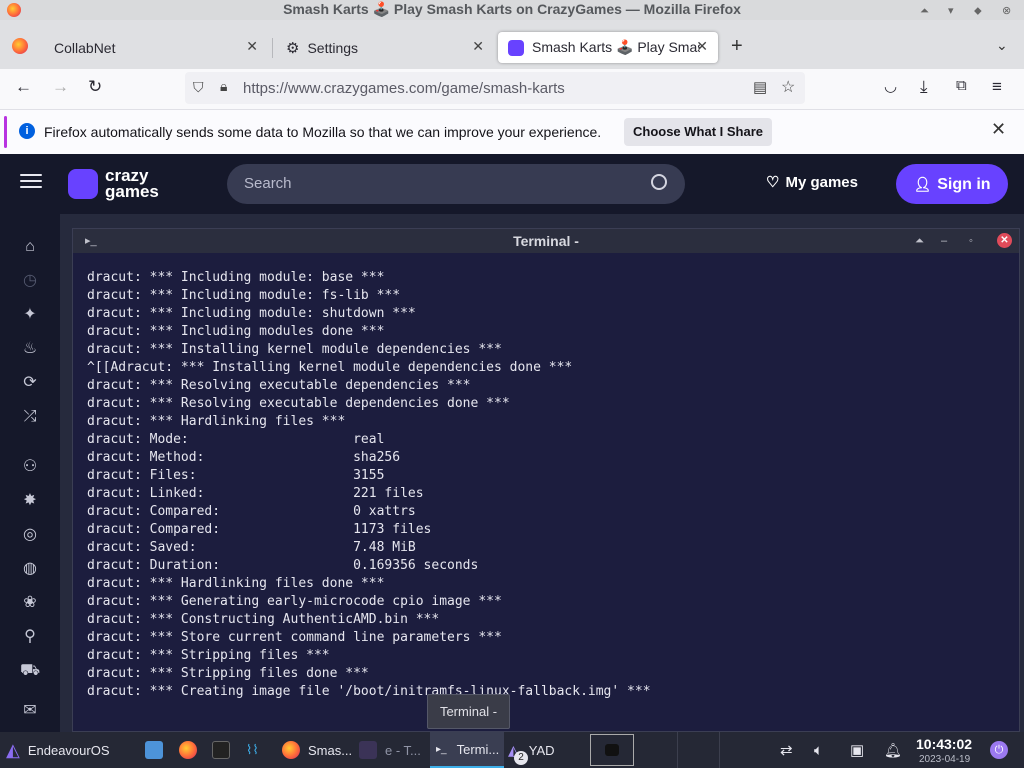 The width and height of the screenshot is (1024, 768). What do you see at coordinates (30, 383) in the screenshot?
I see `refresh-icon: ⟳` at bounding box center [30, 383].